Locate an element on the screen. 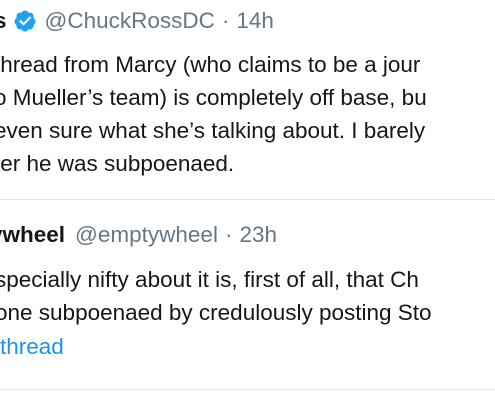 The width and height of the screenshot is (495, 400). tweet-header: ywheel @emptywheel · 23h is located at coordinates (138, 235).